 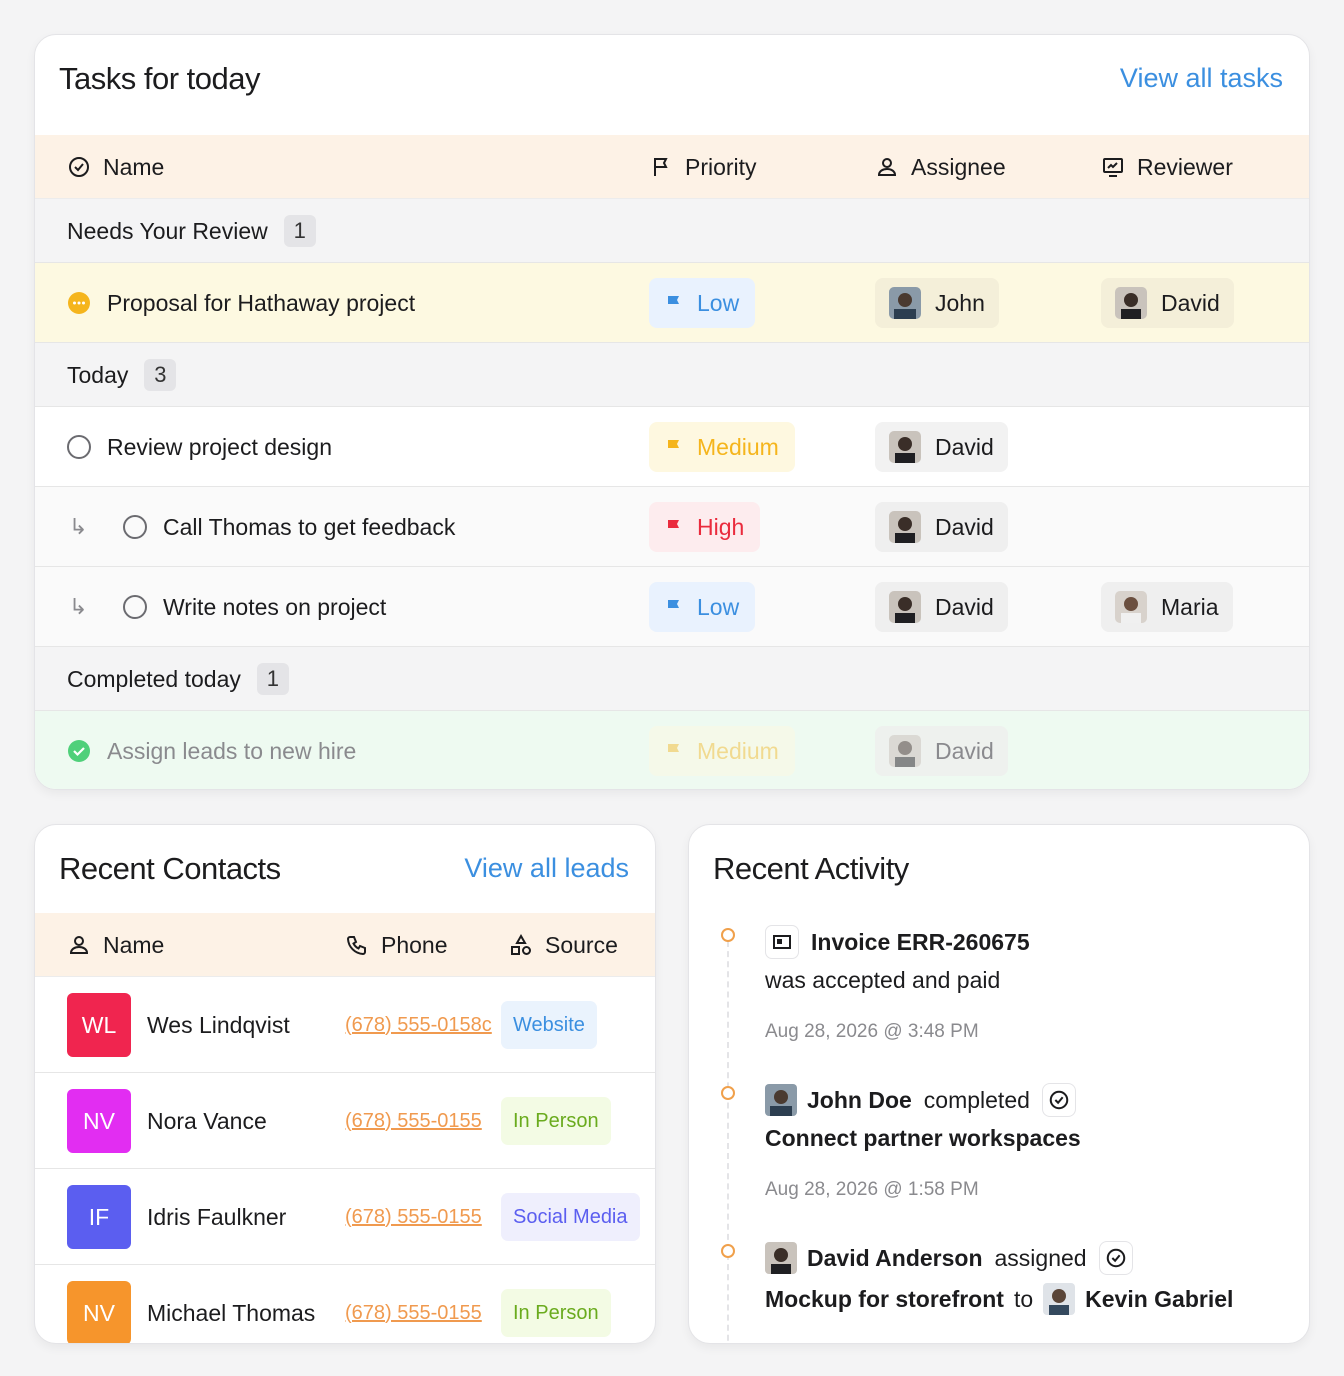 I want to click on timeline-line, so click(x=728, y=1142).